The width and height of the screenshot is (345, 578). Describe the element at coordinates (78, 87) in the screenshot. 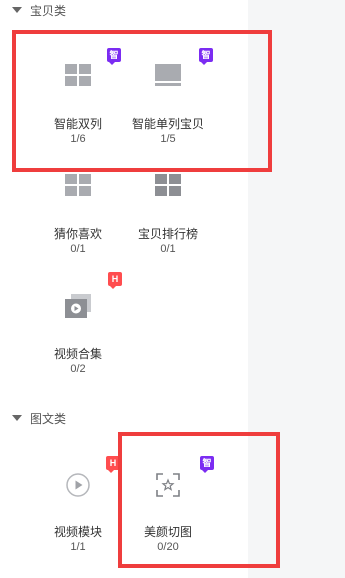

I see `module-tile-smart-double: 智 智能双列 1/6` at that location.